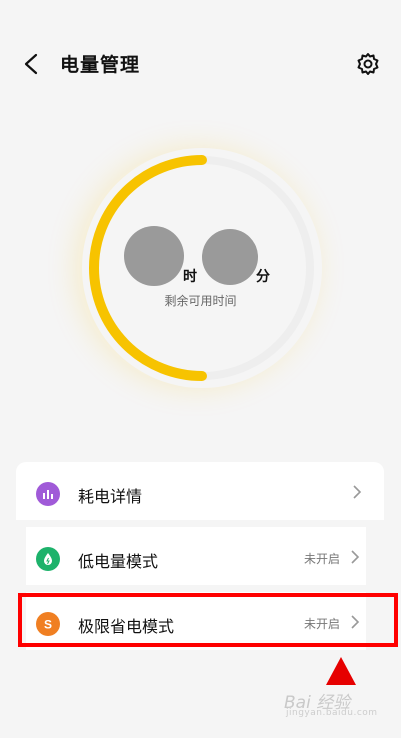 This screenshot has width=401, height=738. What do you see at coordinates (196, 556) in the screenshot?
I see `menu-item-low-power-mode: 低电量模式 未开启` at bounding box center [196, 556].